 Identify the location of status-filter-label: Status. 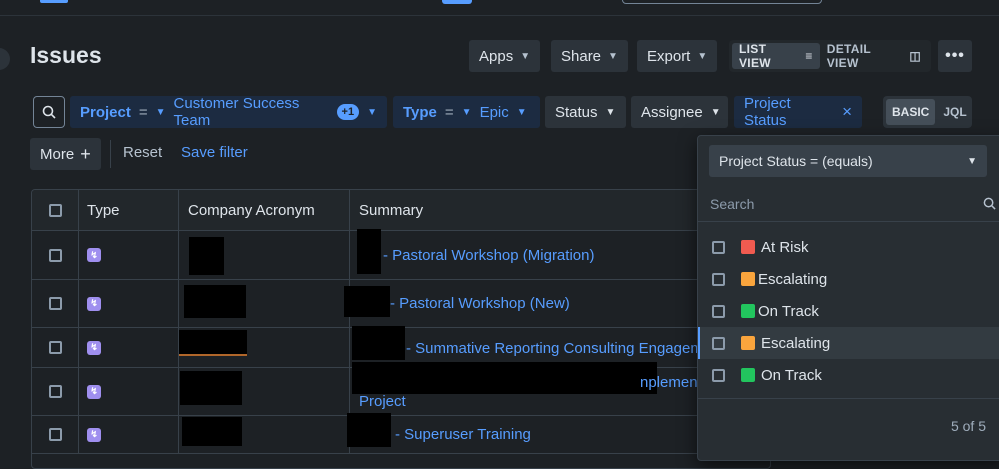
(576, 112).